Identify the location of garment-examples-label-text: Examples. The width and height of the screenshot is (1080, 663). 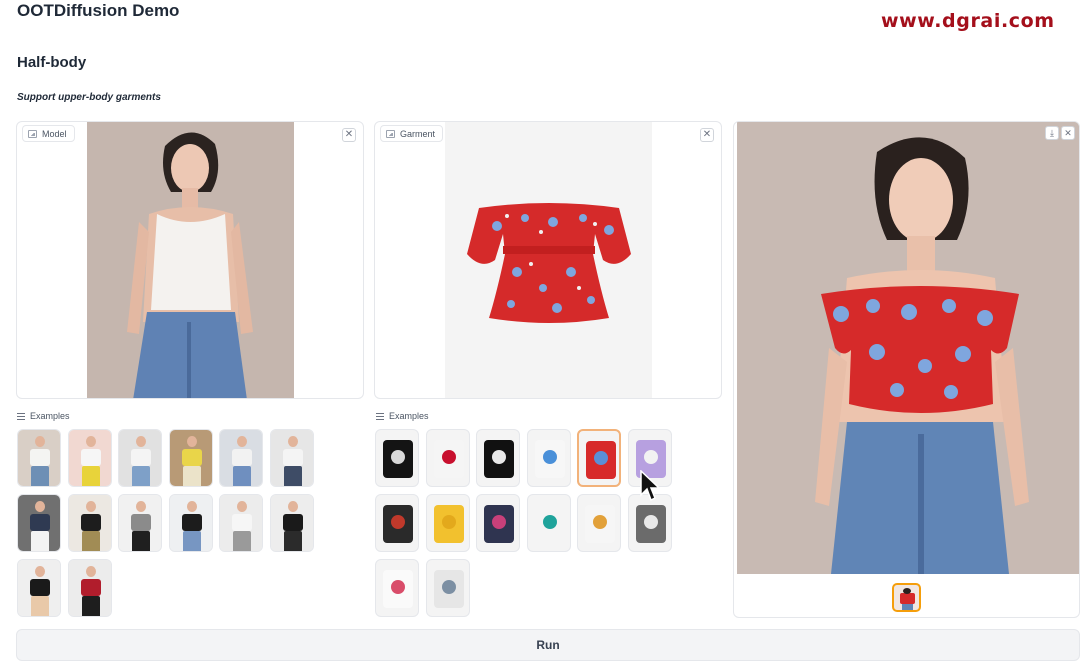
(409, 416).